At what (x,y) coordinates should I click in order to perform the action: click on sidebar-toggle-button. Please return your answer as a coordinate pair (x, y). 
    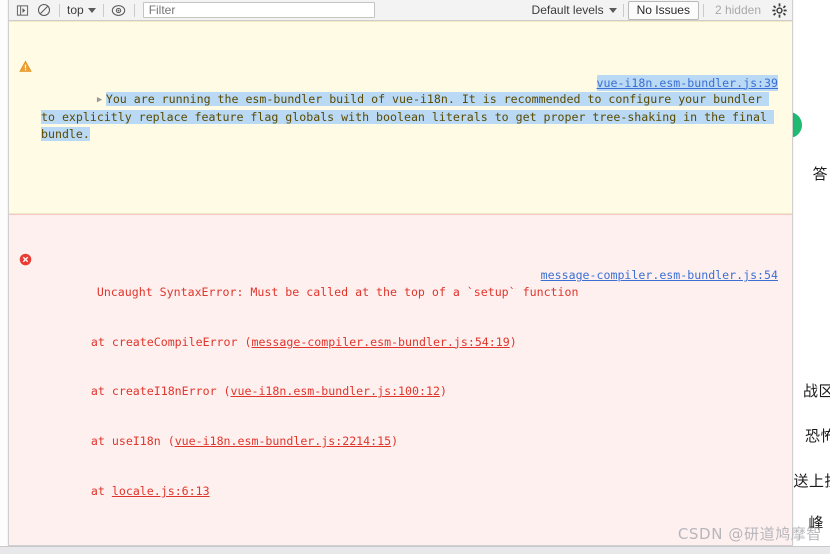
    Looking at the image, I should click on (22, 10).